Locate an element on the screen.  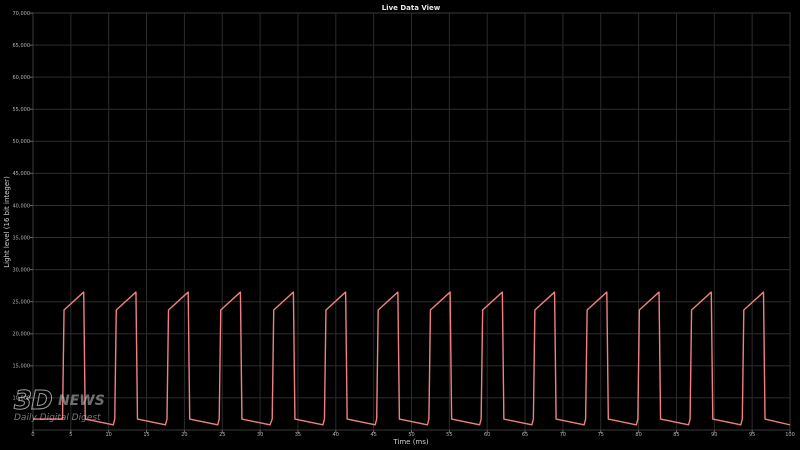
x-tick-label: 10 is located at coordinates (109, 435).